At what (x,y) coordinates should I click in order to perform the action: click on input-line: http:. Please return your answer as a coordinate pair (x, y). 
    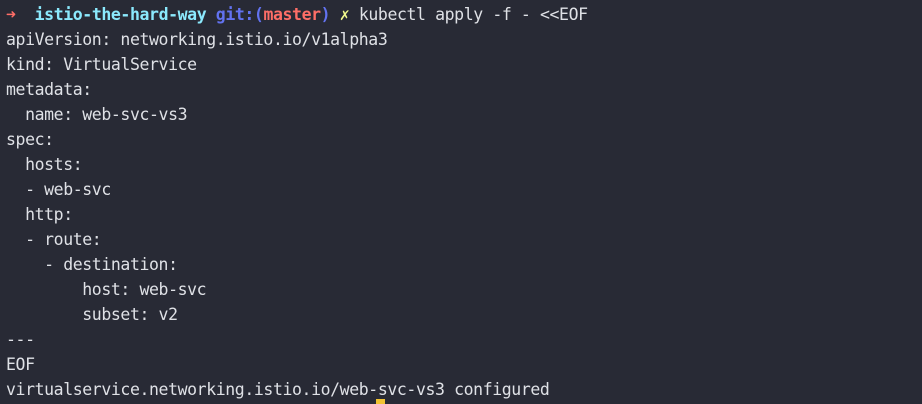
    Looking at the image, I should click on (39, 214).